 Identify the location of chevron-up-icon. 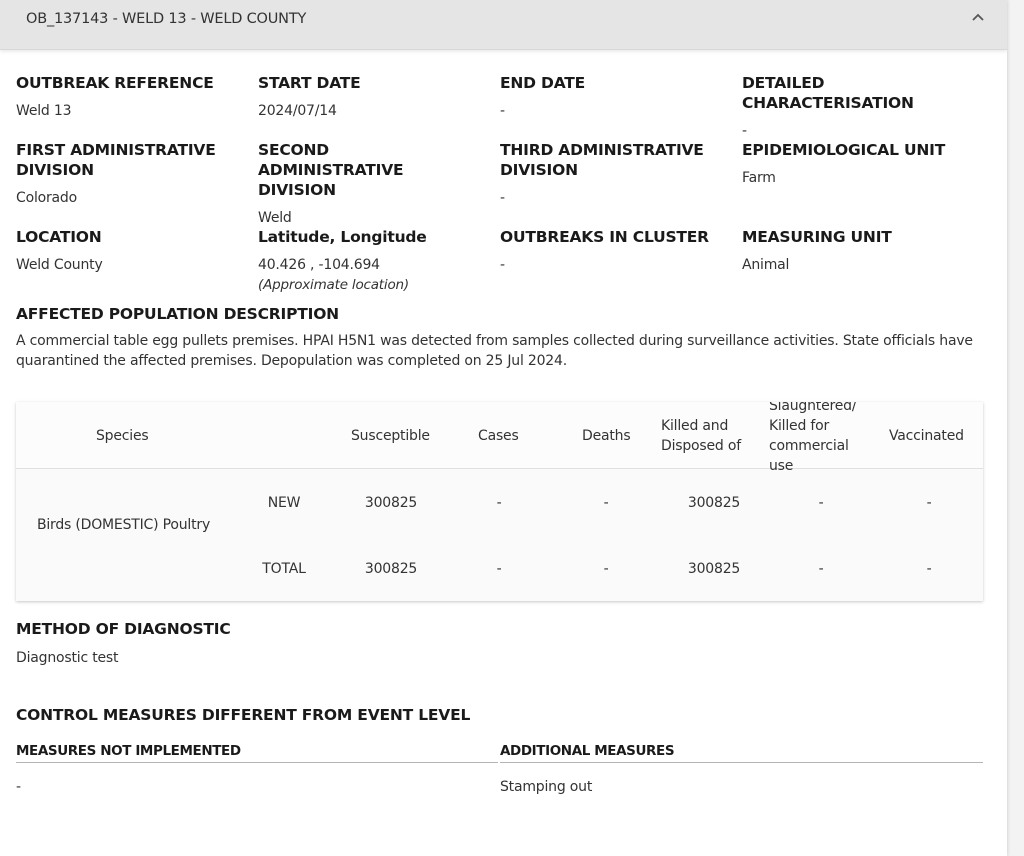
(978, 18).